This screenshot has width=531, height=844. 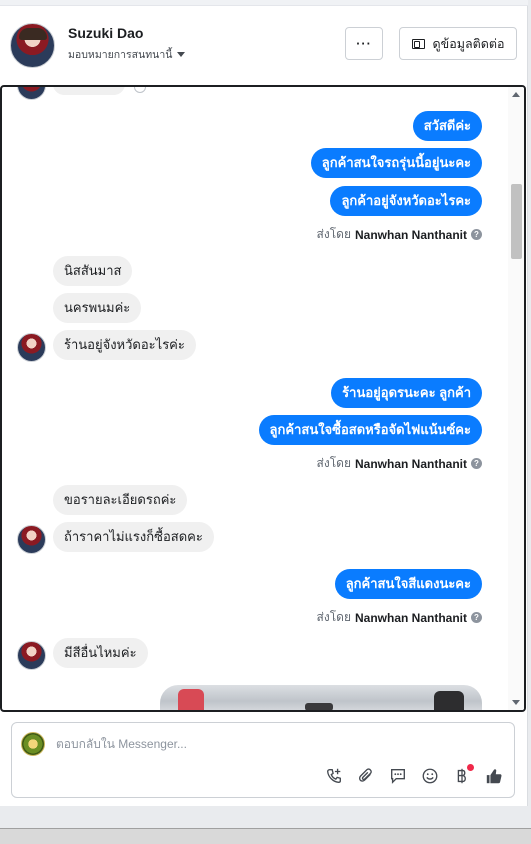 I want to click on view-contact-button: ดูข้อมูลติดต่อ, so click(x=458, y=43).